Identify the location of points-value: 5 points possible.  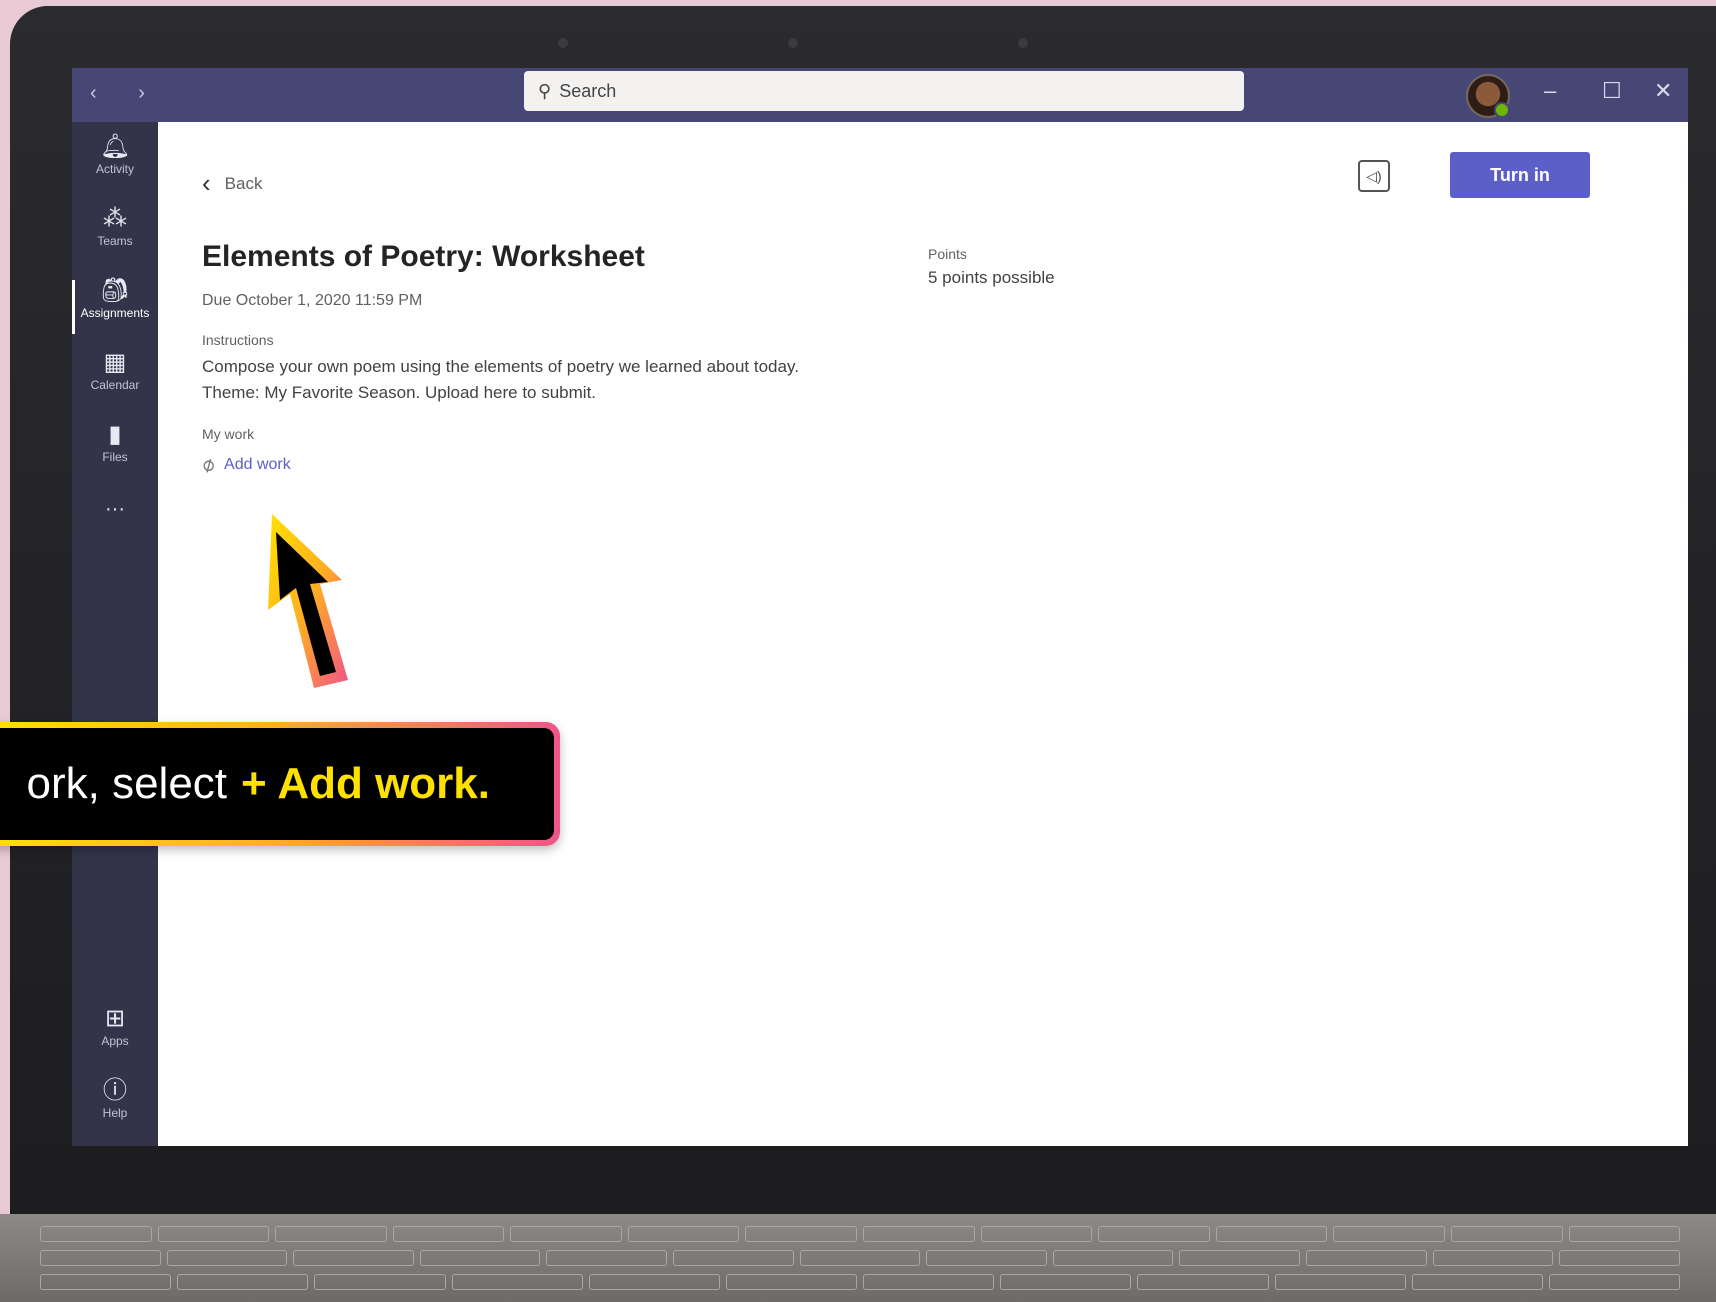
(991, 277).